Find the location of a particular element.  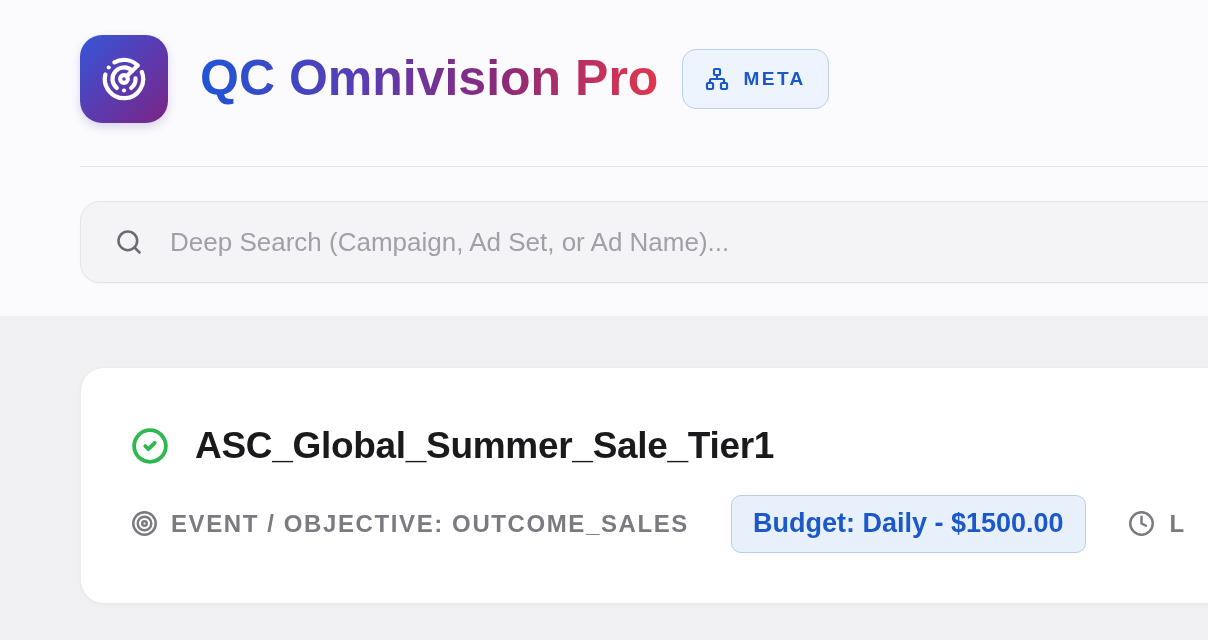

campaign-name: ASC_Global_Summer_Sale_Tier1 is located at coordinates (485, 446).